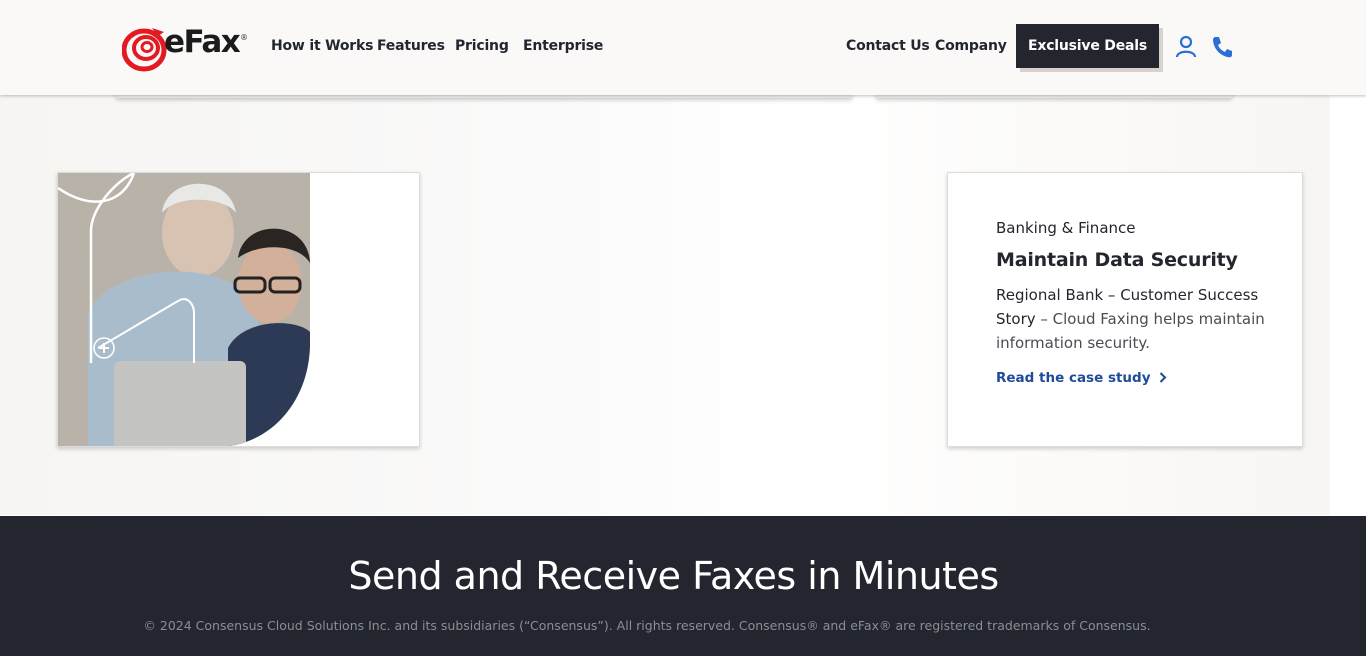  I want to click on chevron-right-icon, so click(1163, 377).